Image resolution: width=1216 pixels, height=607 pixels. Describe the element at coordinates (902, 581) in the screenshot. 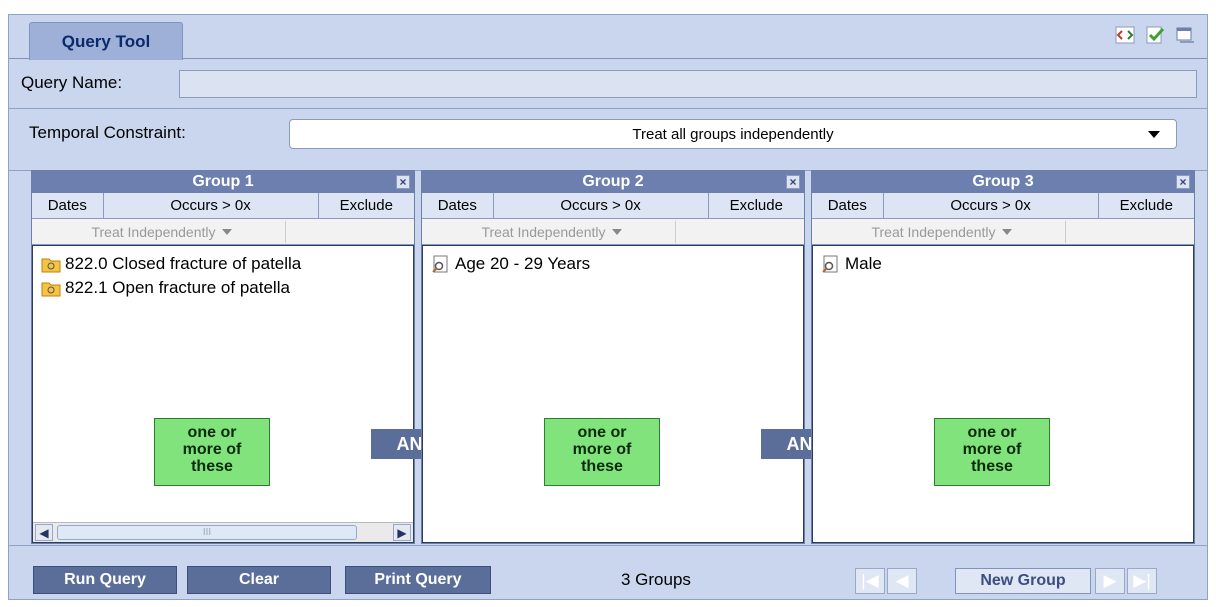

I see `previous-page-icon: ◀` at that location.